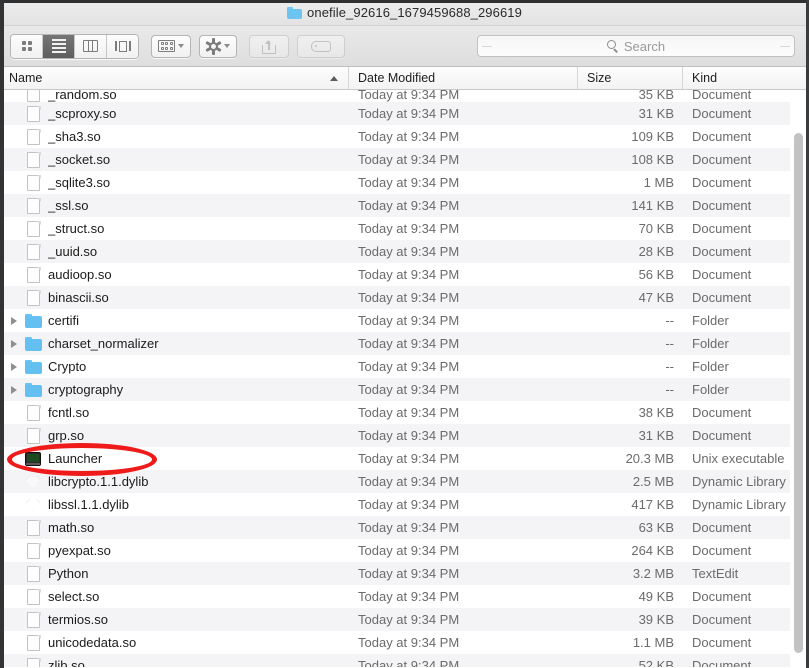 The width and height of the screenshot is (809, 668). Describe the element at coordinates (174, 573) in the screenshot. I see `file-name-cell: Python` at that location.